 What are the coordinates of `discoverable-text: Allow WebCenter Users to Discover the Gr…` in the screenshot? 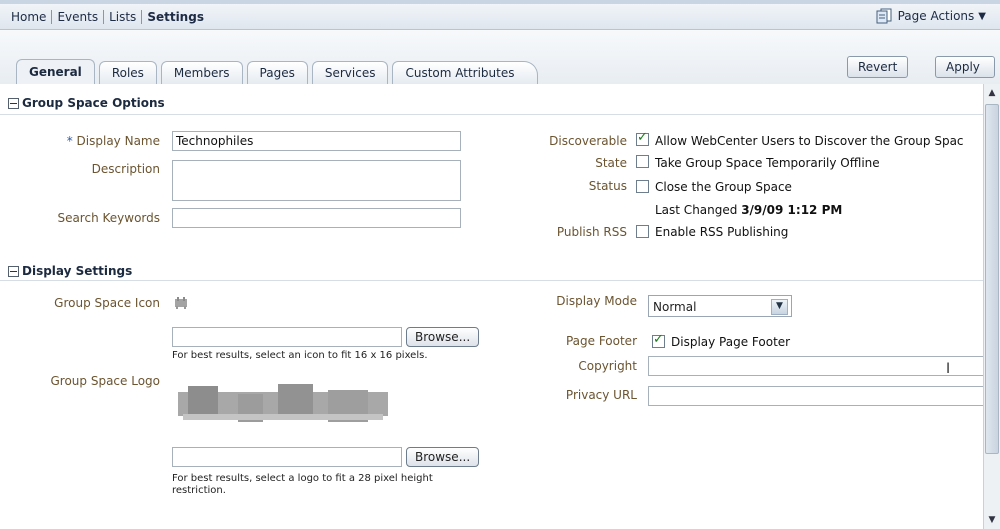 It's located at (809, 141).